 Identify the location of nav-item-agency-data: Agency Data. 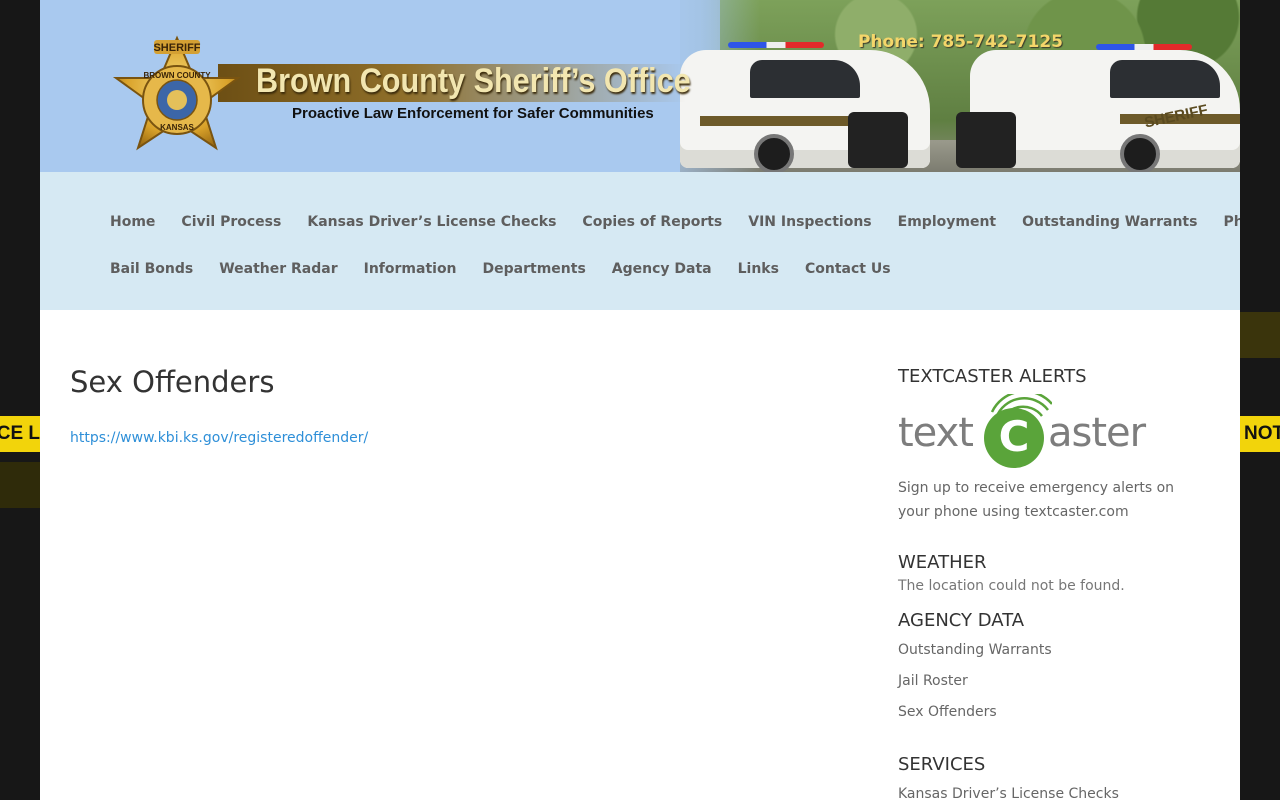
(662, 269).